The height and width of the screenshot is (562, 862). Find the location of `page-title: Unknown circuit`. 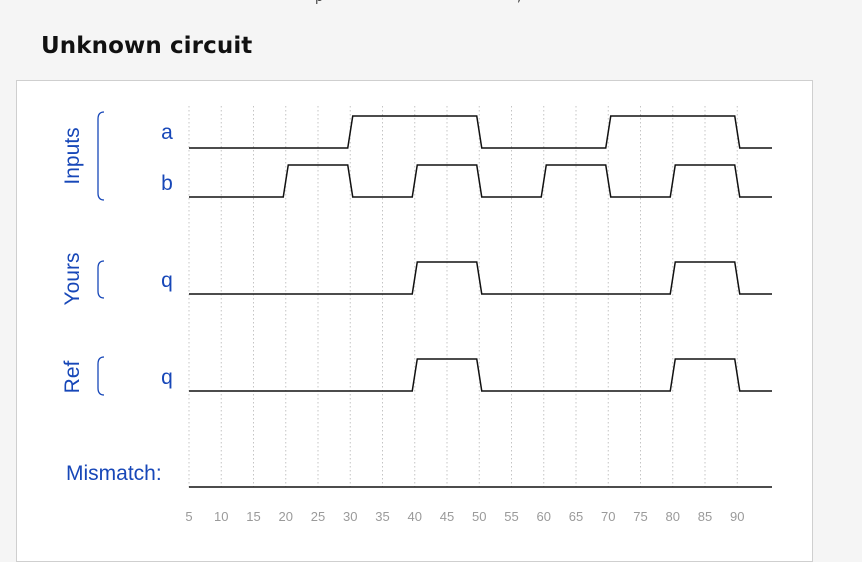

page-title: Unknown circuit is located at coordinates (147, 46).